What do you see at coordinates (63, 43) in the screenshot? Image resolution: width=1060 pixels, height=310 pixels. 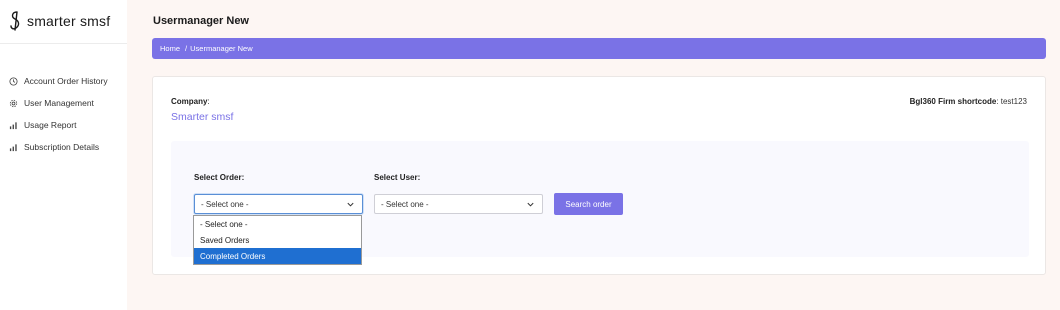 I see `sidebar-divider` at bounding box center [63, 43].